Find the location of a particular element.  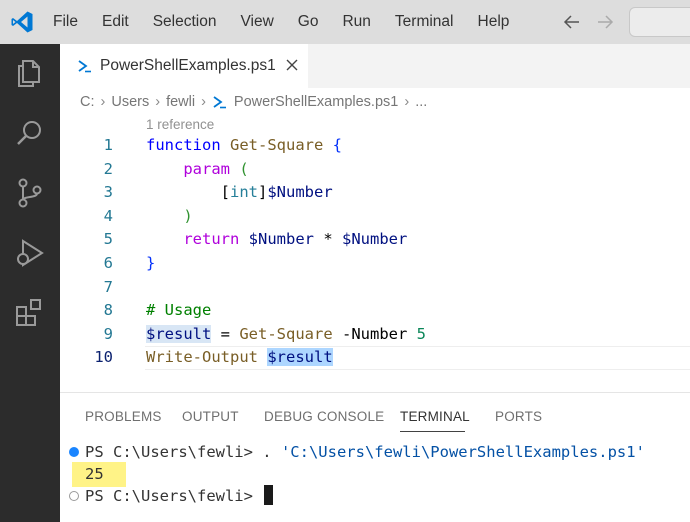

editor-tabs: PowerShellExamples.ps1 is located at coordinates (375, 66).